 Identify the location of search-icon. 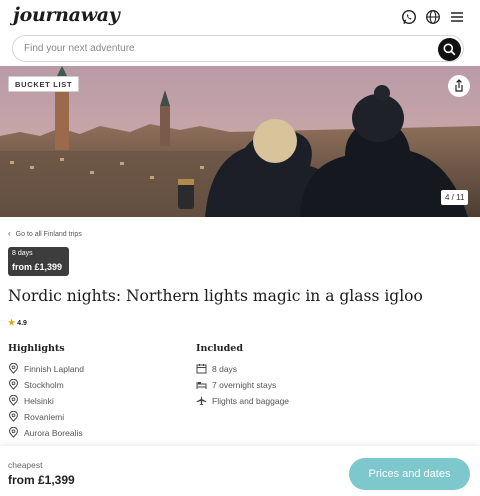
(449, 49).